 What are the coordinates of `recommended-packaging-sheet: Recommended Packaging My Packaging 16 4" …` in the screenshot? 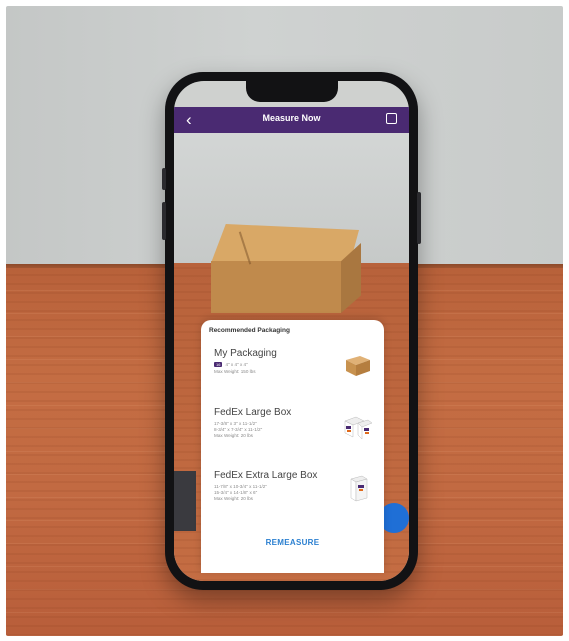 It's located at (292, 446).